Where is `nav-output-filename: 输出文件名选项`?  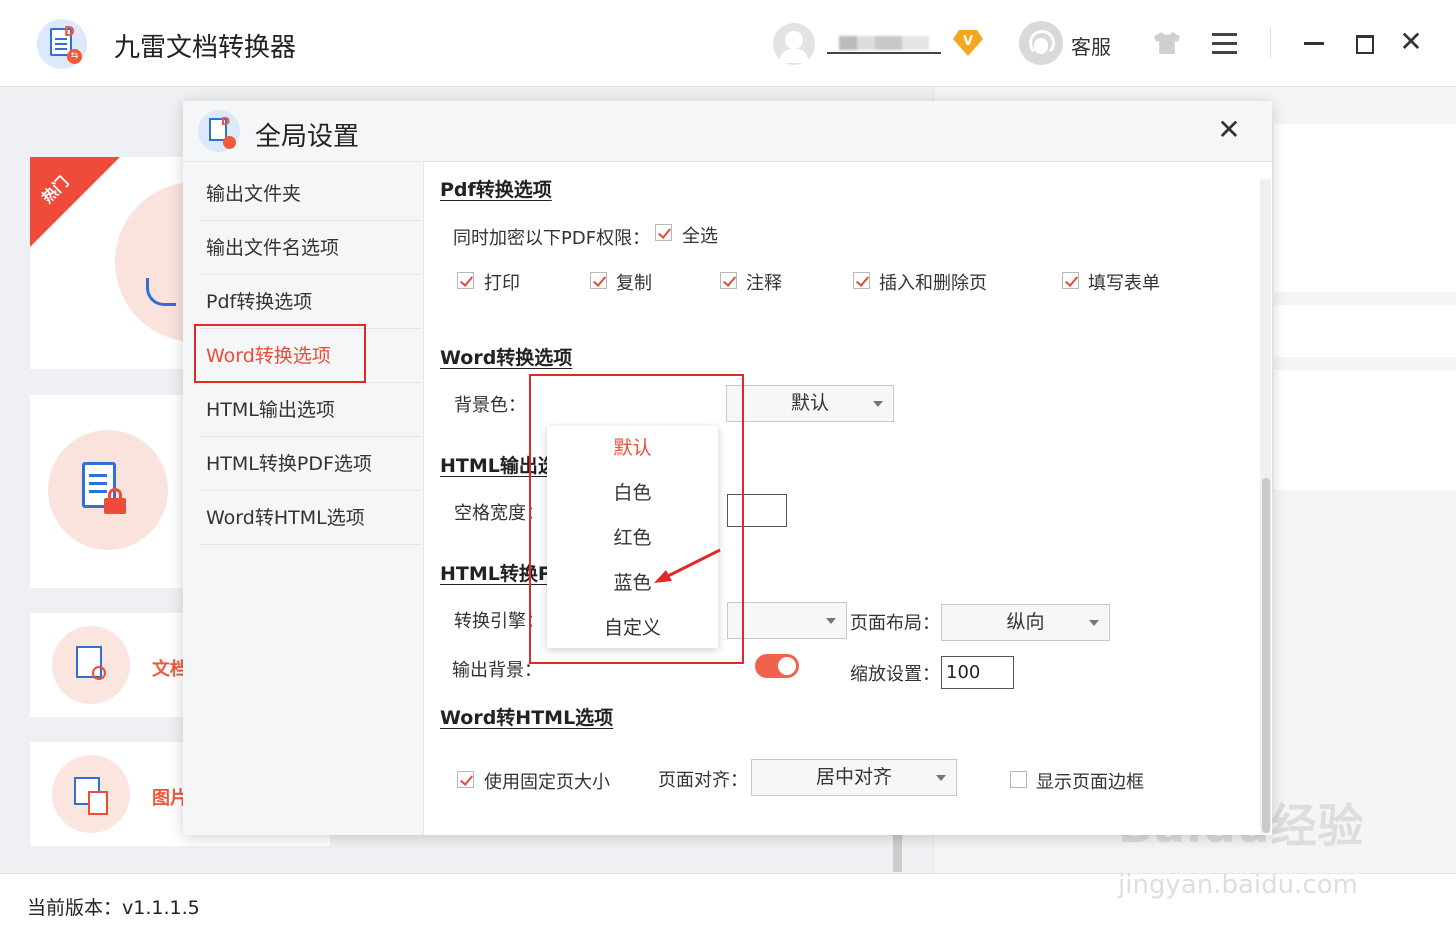 nav-output-filename: 输出文件名选项 is located at coordinates (311, 248).